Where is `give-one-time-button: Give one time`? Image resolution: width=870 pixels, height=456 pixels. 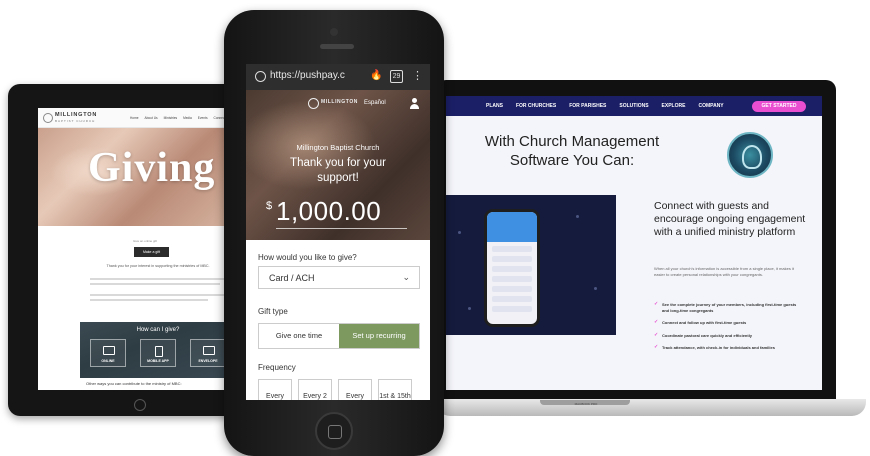
give-one-time-button: Give one time is located at coordinates (299, 336).